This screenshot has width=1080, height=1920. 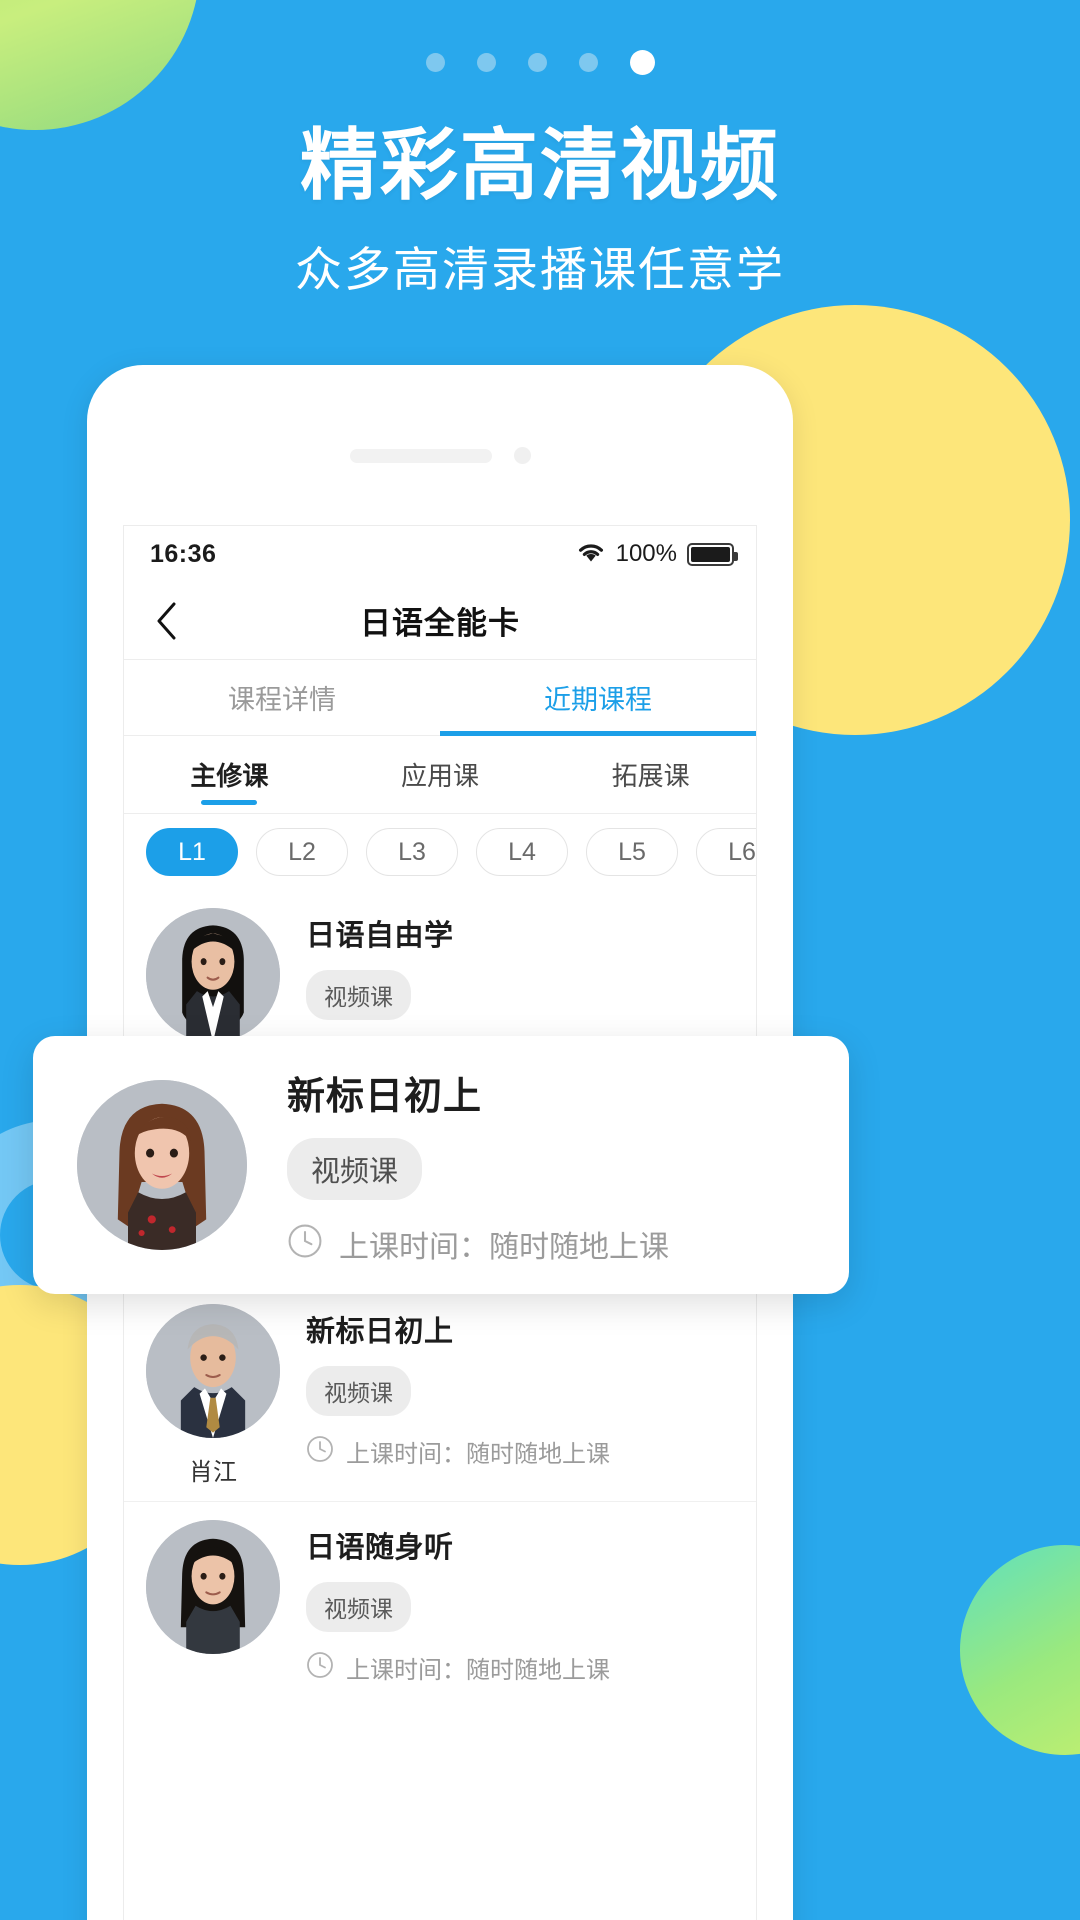 What do you see at coordinates (192, 852) in the screenshot?
I see `level-chip-l1: L1` at bounding box center [192, 852].